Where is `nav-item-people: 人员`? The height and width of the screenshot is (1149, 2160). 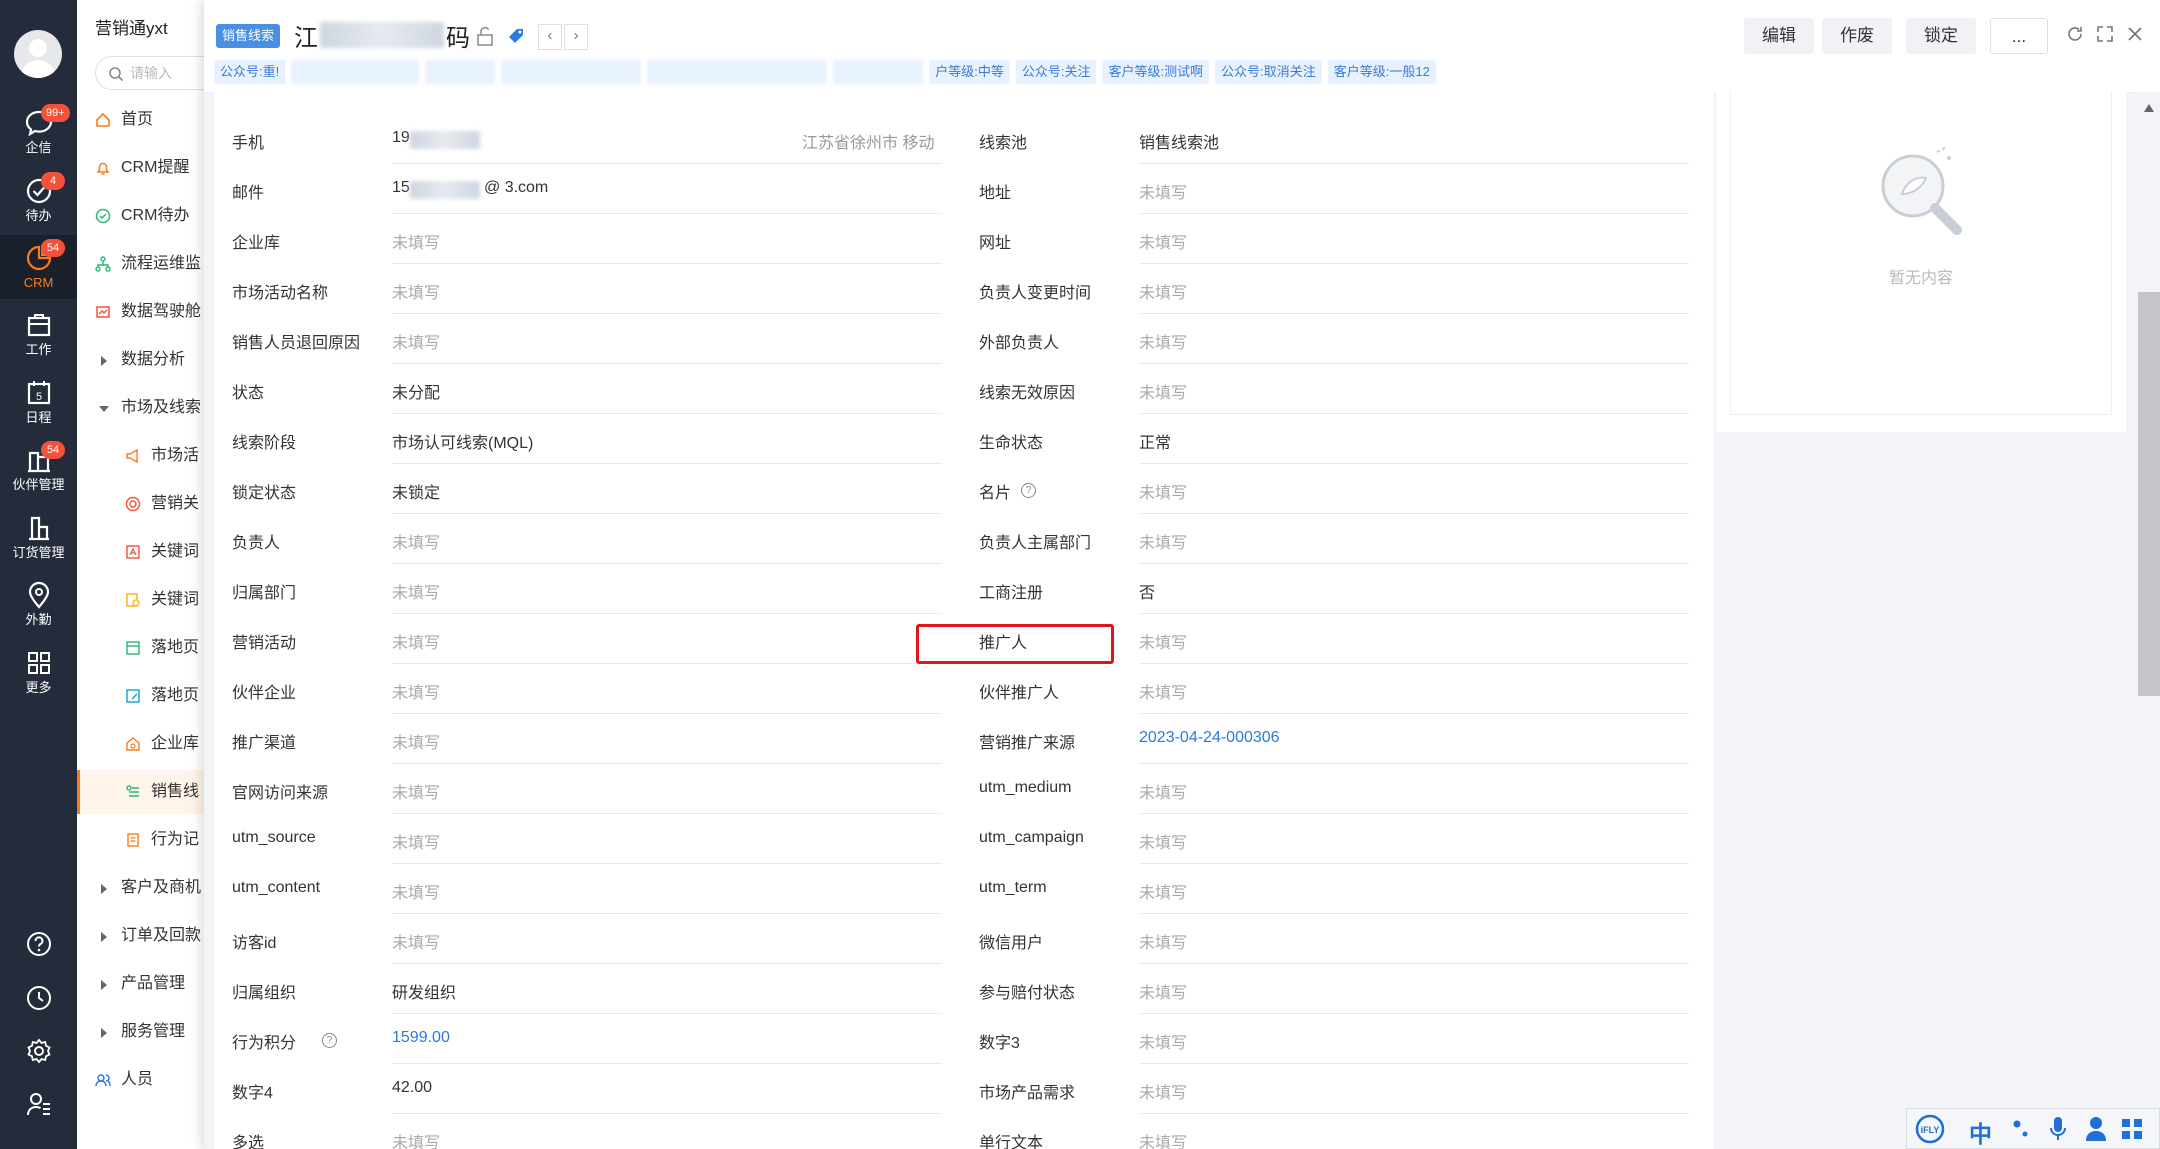
nav-item-people: 人员 is located at coordinates (140, 1080).